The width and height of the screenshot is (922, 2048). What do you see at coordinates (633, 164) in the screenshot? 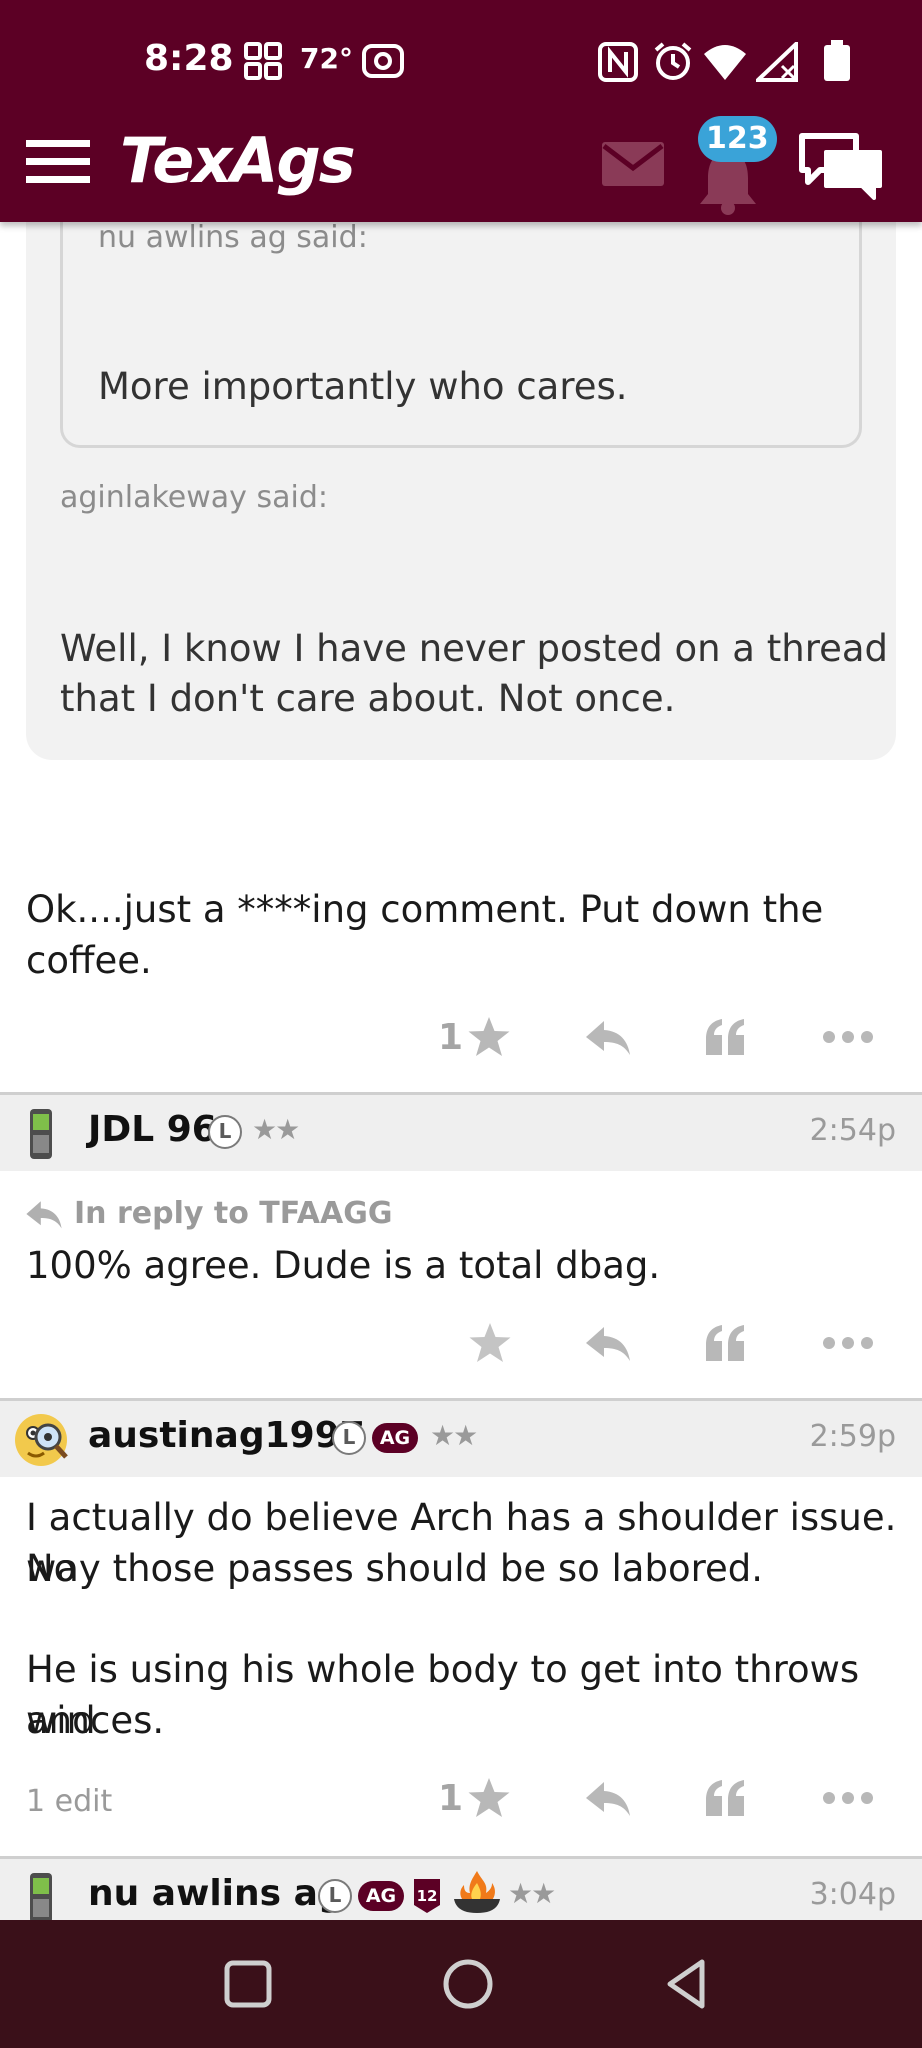
I see `mail-icon` at bounding box center [633, 164].